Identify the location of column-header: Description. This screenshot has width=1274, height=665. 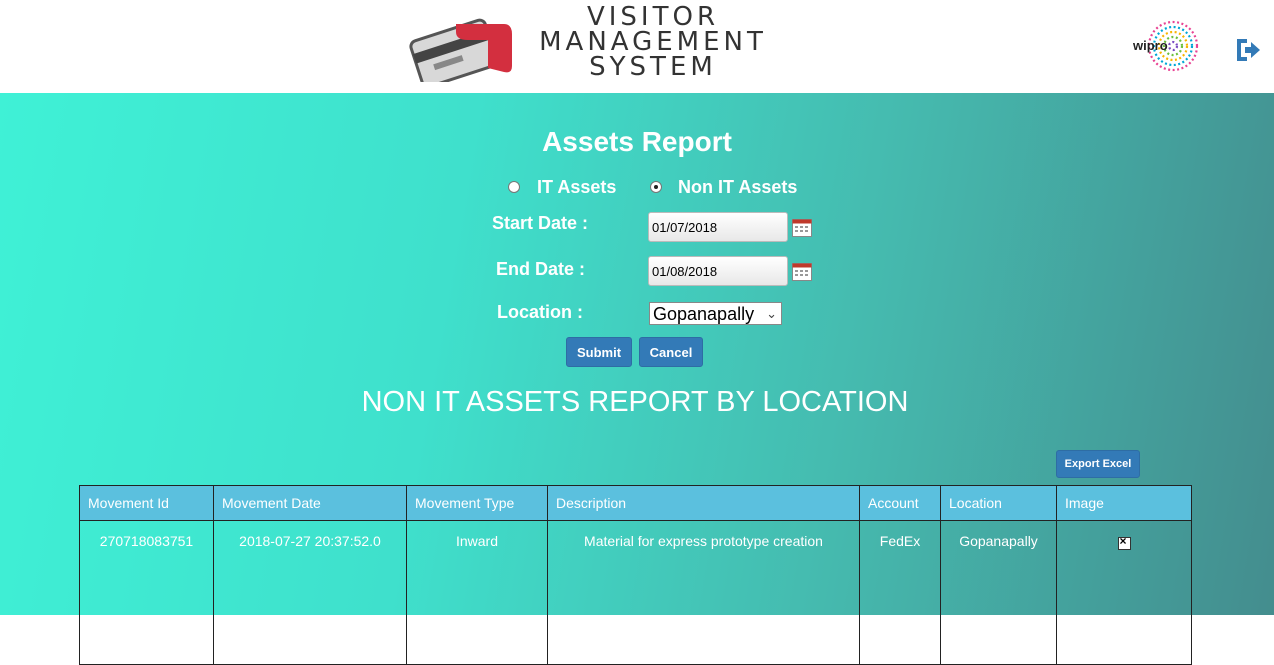
(703, 503).